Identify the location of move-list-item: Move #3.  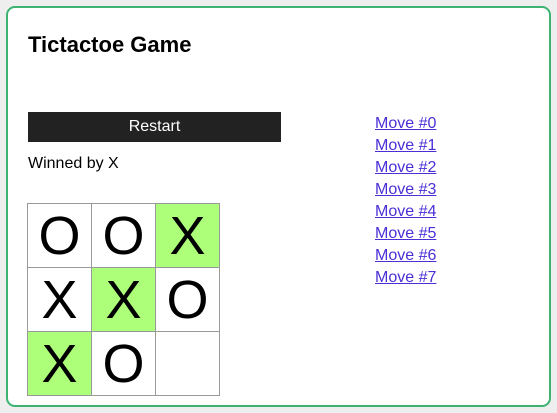
(405, 190).